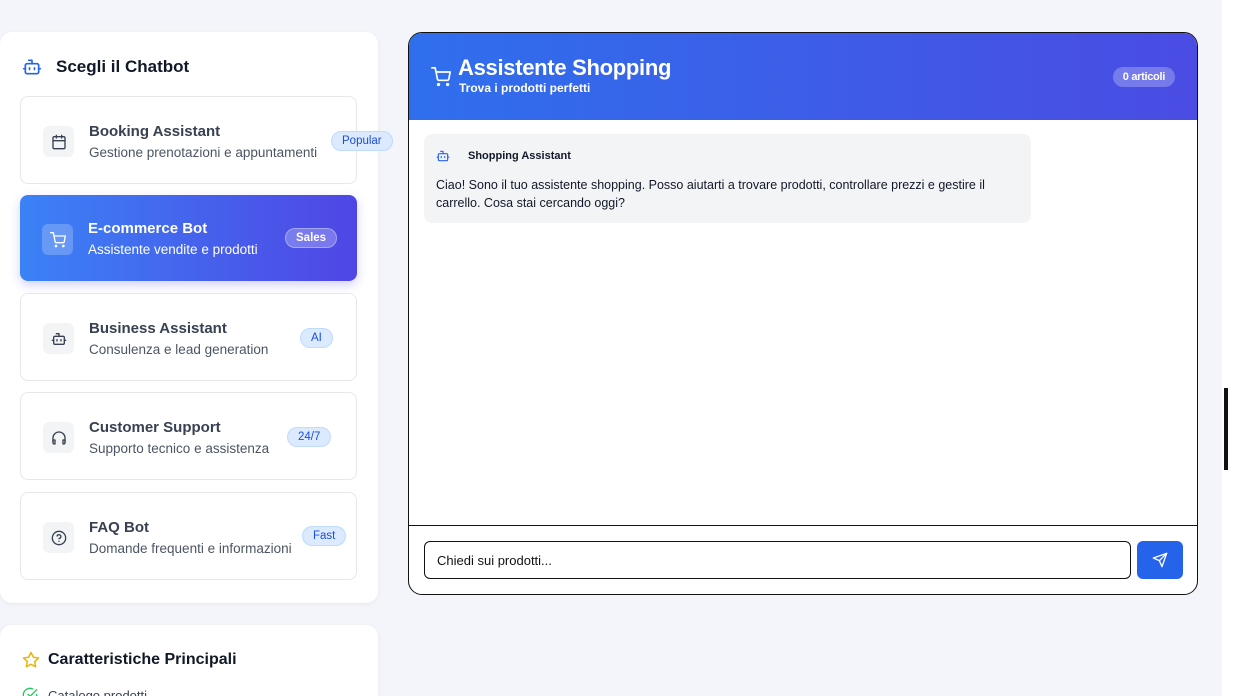 The height and width of the screenshot is (696, 1240). I want to click on bot-card-title: Customer Support, so click(155, 427).